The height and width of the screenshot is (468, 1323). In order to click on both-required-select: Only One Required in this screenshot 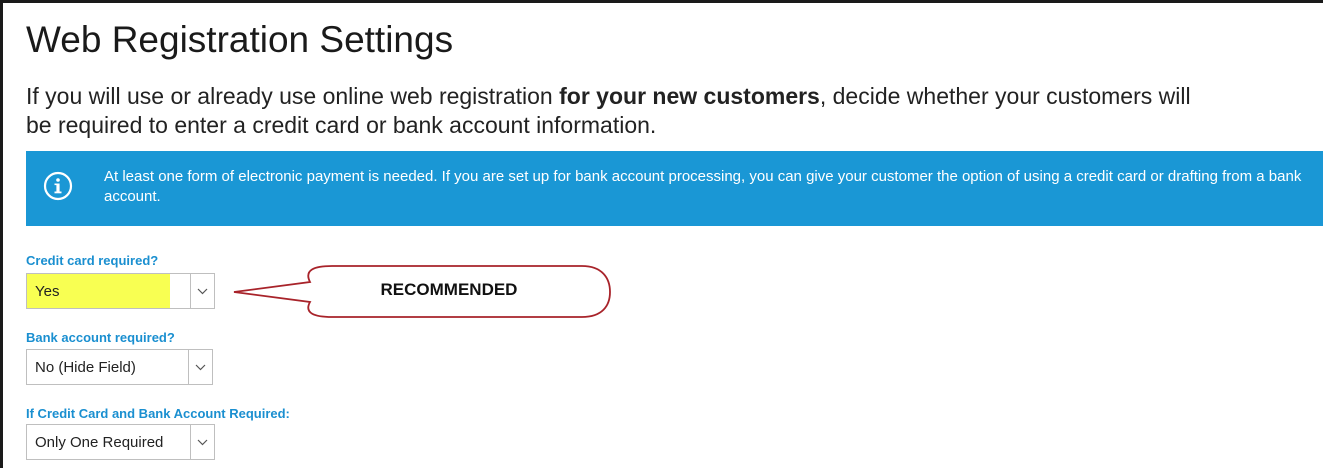, I will do `click(120, 442)`.